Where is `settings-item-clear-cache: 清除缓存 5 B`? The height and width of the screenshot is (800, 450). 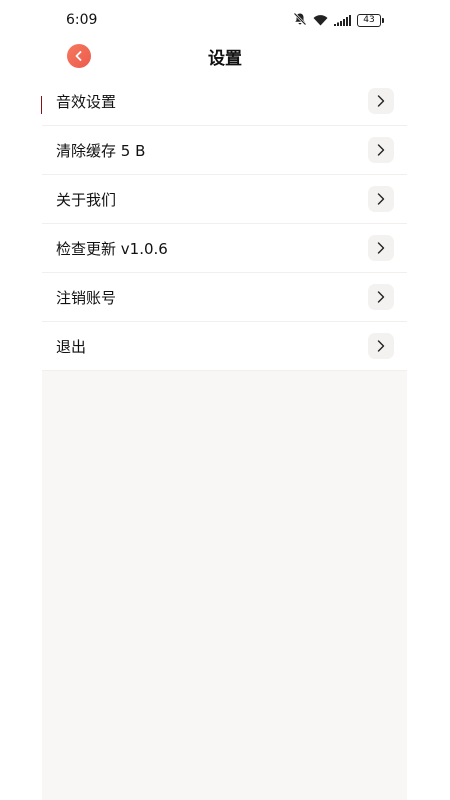 settings-item-clear-cache: 清除缓存 5 B is located at coordinates (224, 150).